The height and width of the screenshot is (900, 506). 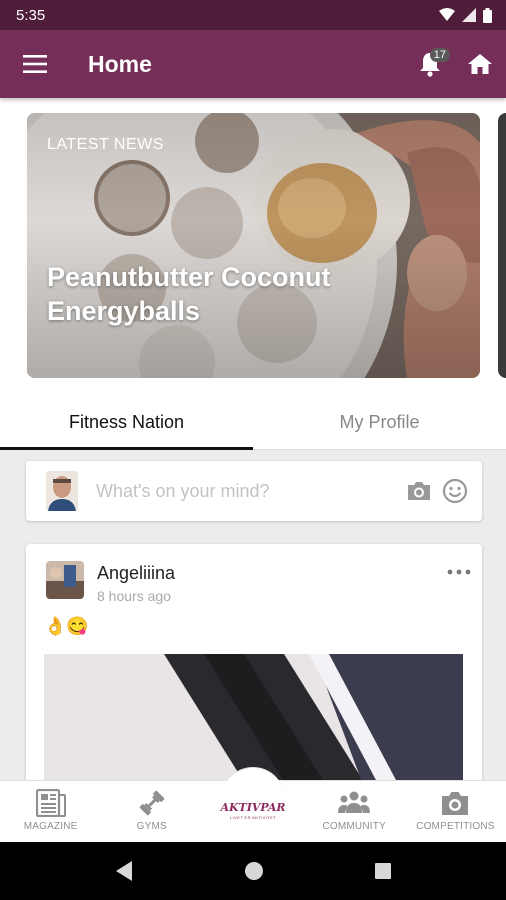 I want to click on add-photo-button, so click(x=419, y=491).